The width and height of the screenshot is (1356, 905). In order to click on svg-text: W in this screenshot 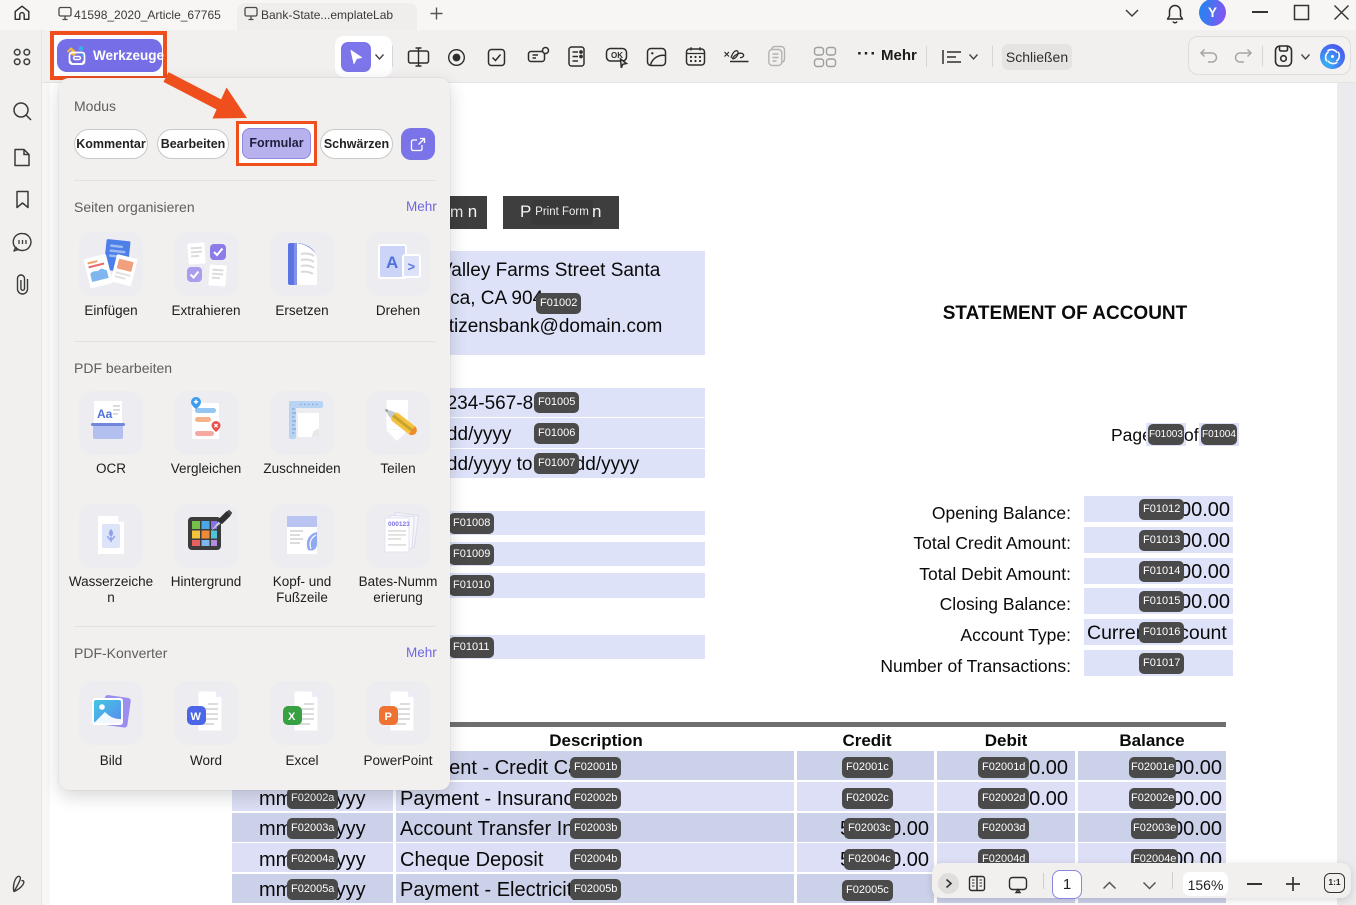, I will do `click(196, 717)`.